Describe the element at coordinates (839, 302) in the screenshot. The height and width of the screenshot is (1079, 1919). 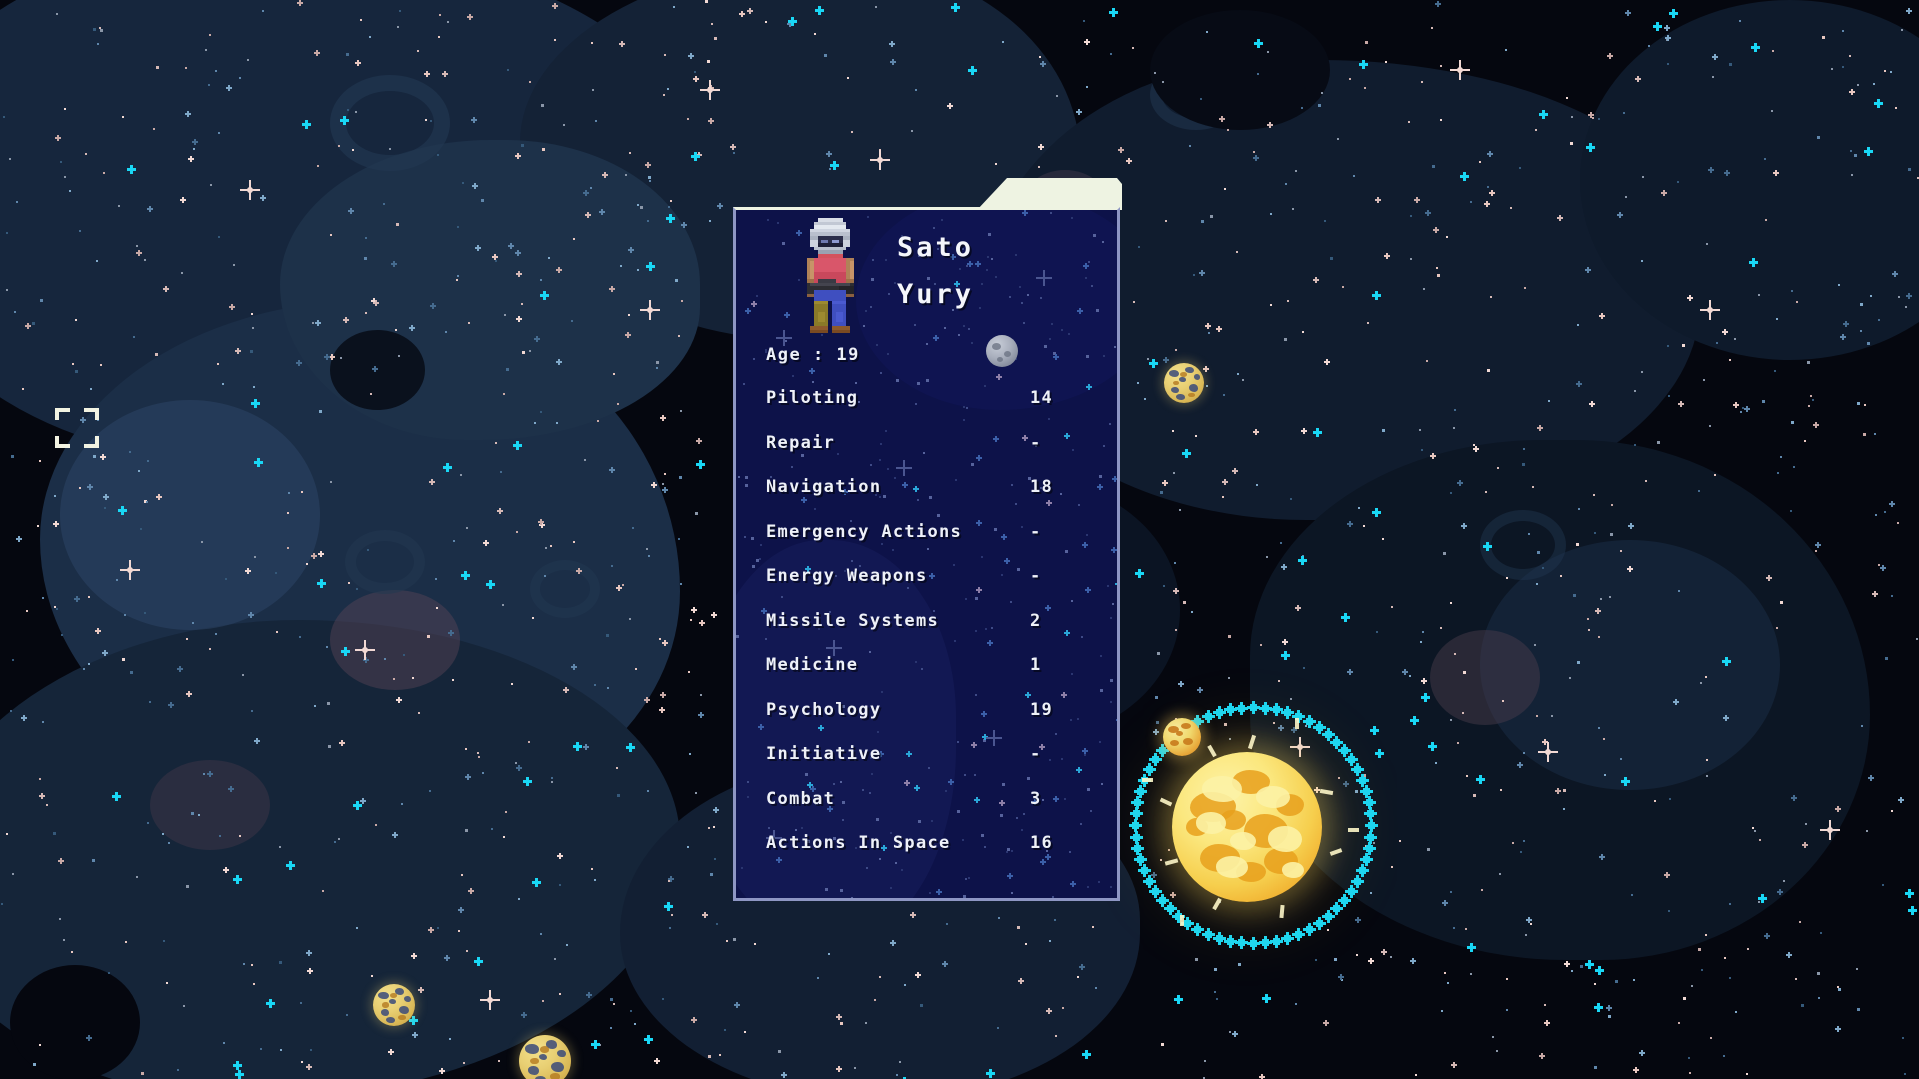
I see `sprite-pixel` at that location.